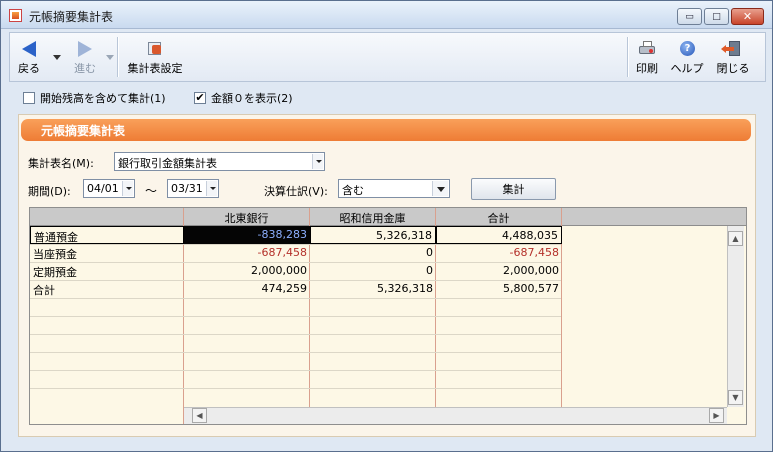  Describe the element at coordinates (49, 191) in the screenshot. I see `period-label: 期間(D):` at that location.